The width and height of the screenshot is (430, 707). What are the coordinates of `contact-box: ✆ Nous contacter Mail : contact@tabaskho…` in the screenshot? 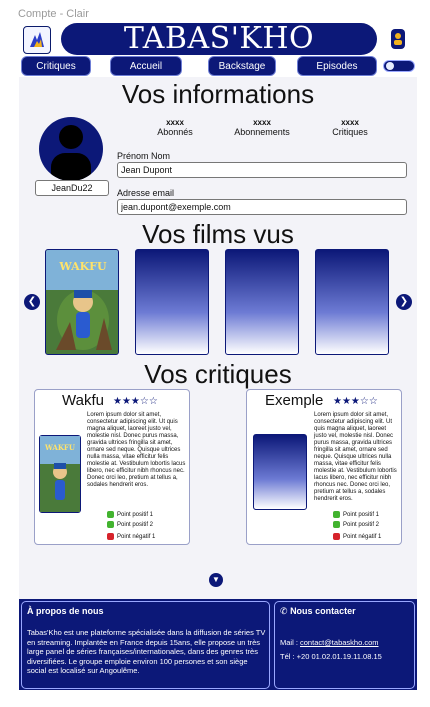 It's located at (344, 645).